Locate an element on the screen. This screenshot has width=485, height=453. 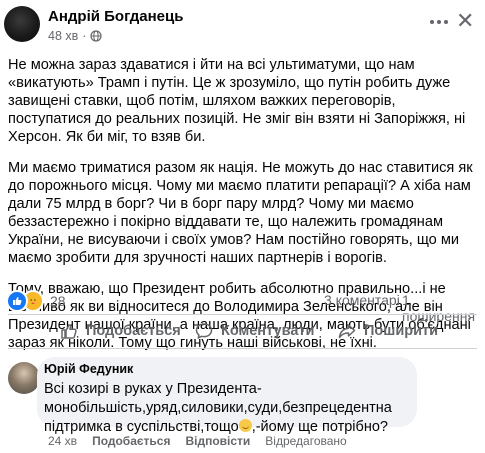
comment-reply-link: Відповісти is located at coordinates (217, 441).